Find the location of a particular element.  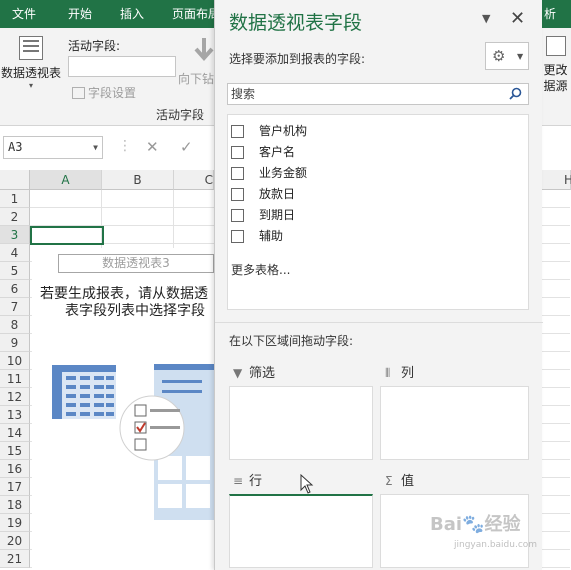

pivot-instructions-line-1: 若要生成报表，请从数据透 is located at coordinates (124, 294).